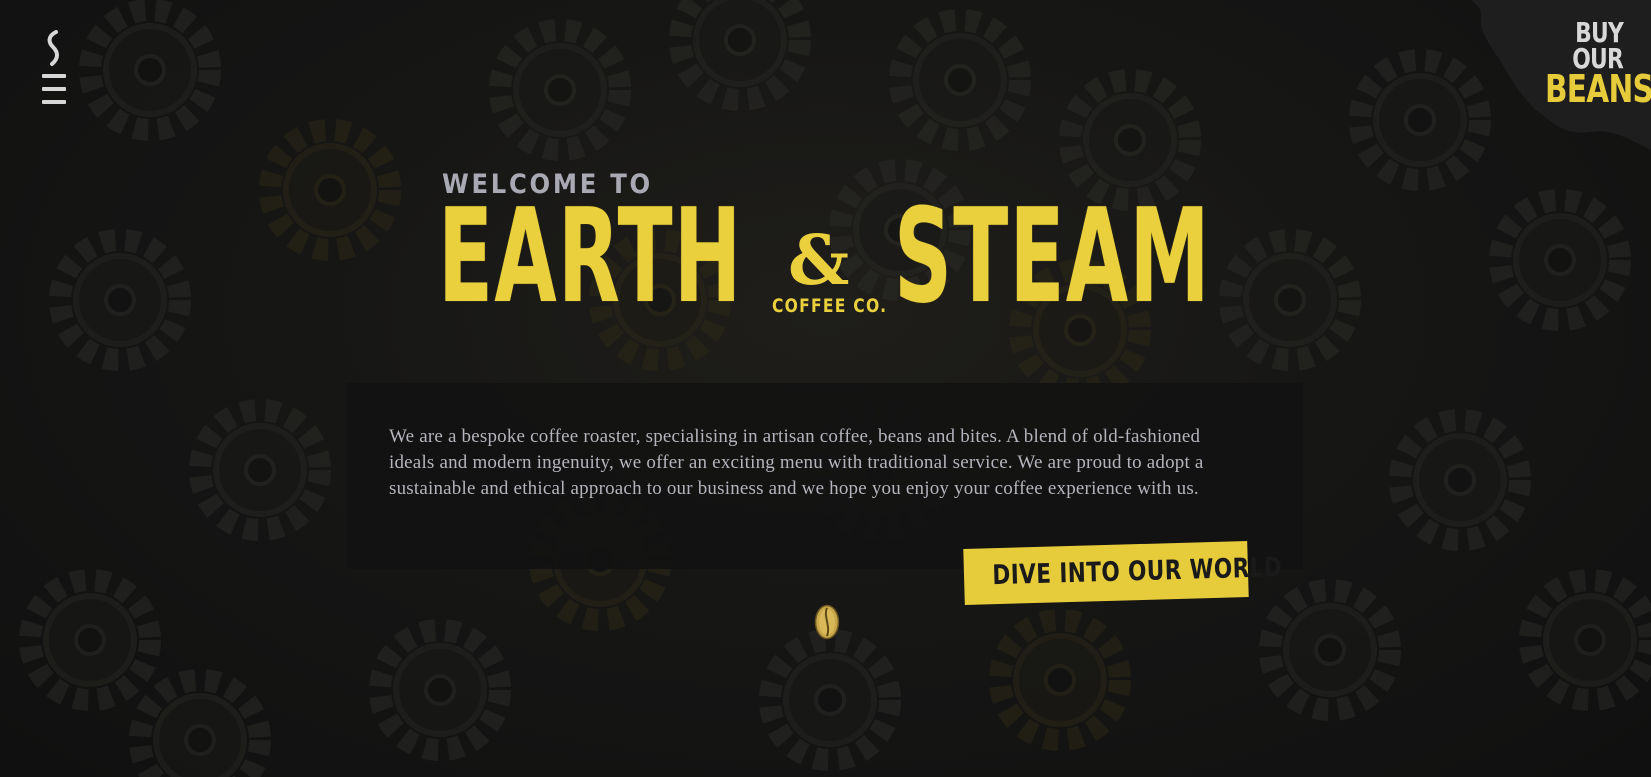 The height and width of the screenshot is (777, 1651). I want to click on buy-our-beans-link: BUY OUR BEANS, so click(1598, 63).